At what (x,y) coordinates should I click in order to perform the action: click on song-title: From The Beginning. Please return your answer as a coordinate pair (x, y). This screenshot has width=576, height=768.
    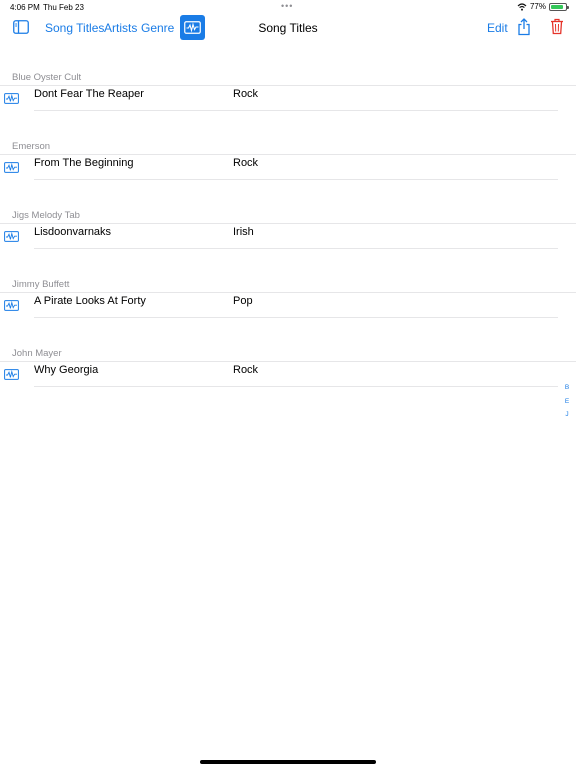
    Looking at the image, I should click on (83, 163).